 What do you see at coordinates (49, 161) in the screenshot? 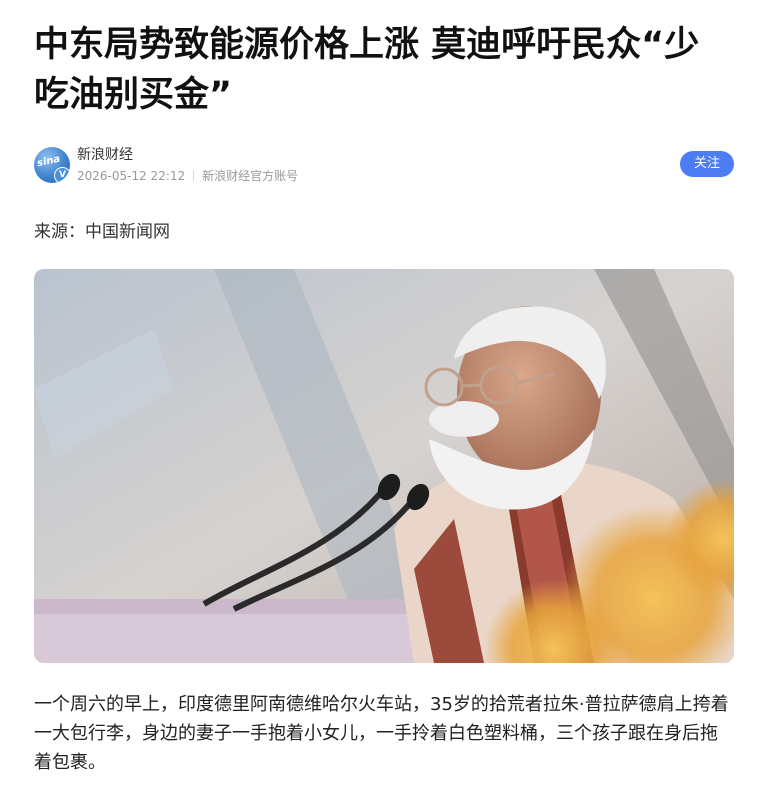
I see `sina-logo-icon: sina` at bounding box center [49, 161].